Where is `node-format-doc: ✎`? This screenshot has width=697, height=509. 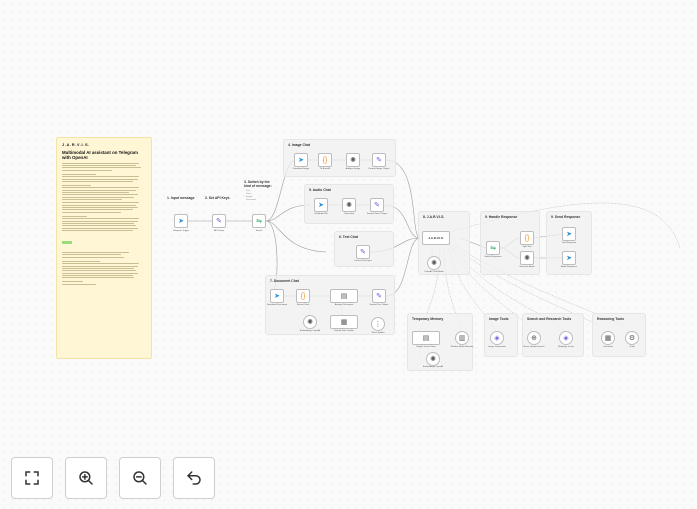 node-format-doc: ✎ is located at coordinates (379, 296).